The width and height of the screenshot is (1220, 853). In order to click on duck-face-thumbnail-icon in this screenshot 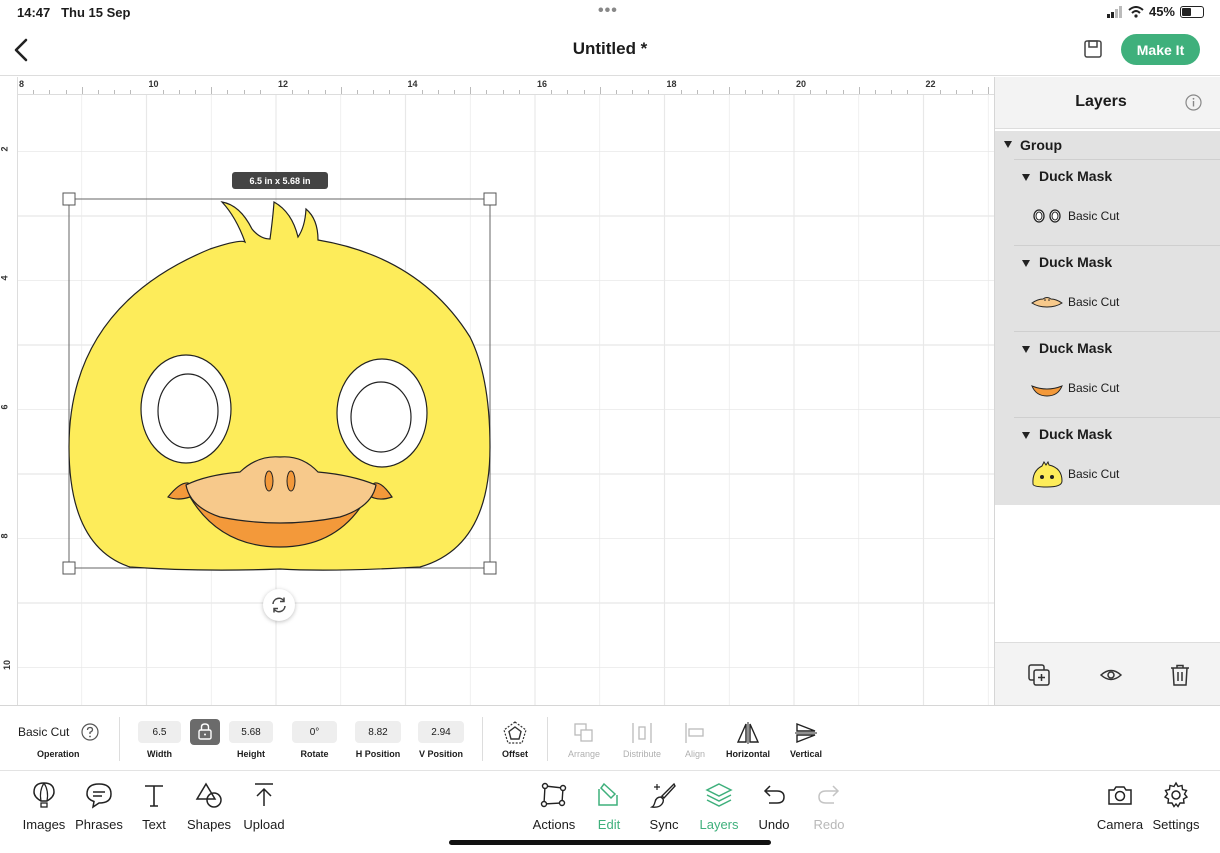, I will do `click(1047, 474)`.